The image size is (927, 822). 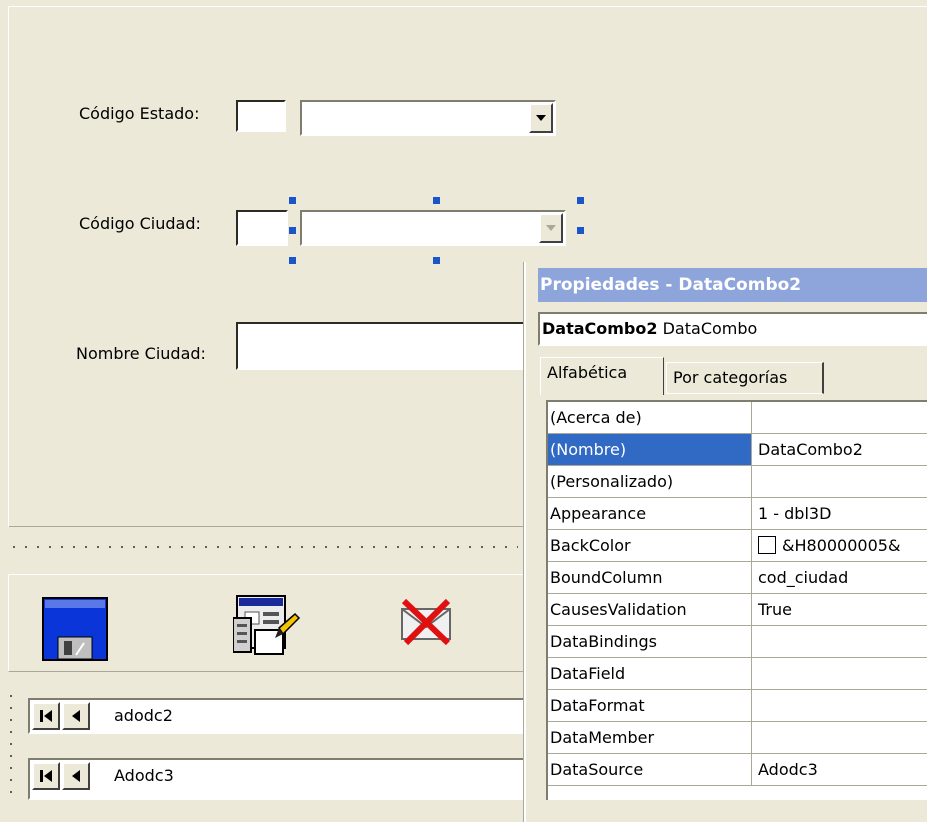 What do you see at coordinates (840, 513) in the screenshot?
I see `property-value: 1 - dbl3D` at bounding box center [840, 513].